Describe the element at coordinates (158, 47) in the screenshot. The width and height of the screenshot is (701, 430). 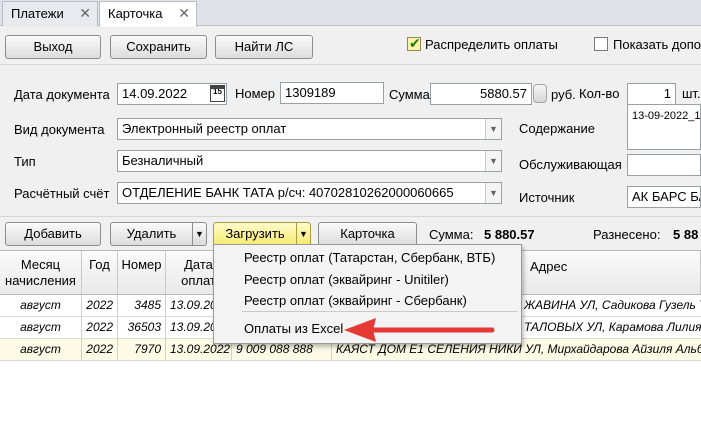
I see `save-button: Сохранить` at that location.